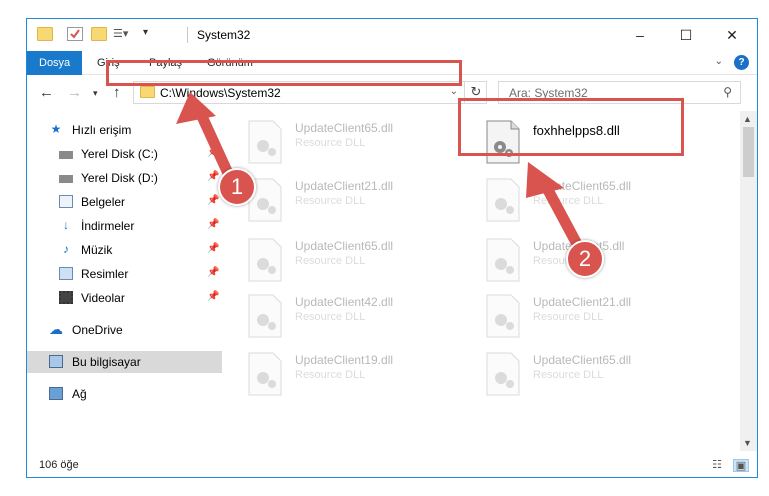  I want to click on callout-badge-2: 2, so click(585, 259).